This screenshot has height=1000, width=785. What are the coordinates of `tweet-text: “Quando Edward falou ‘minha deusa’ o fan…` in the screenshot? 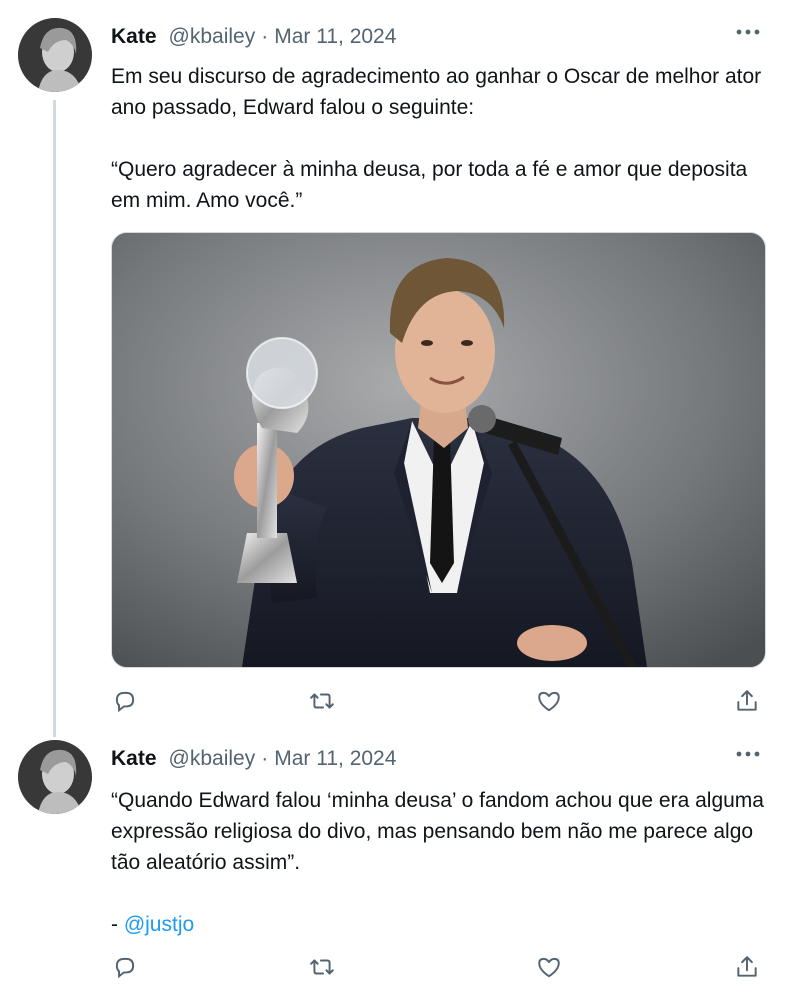 It's located at (438, 862).